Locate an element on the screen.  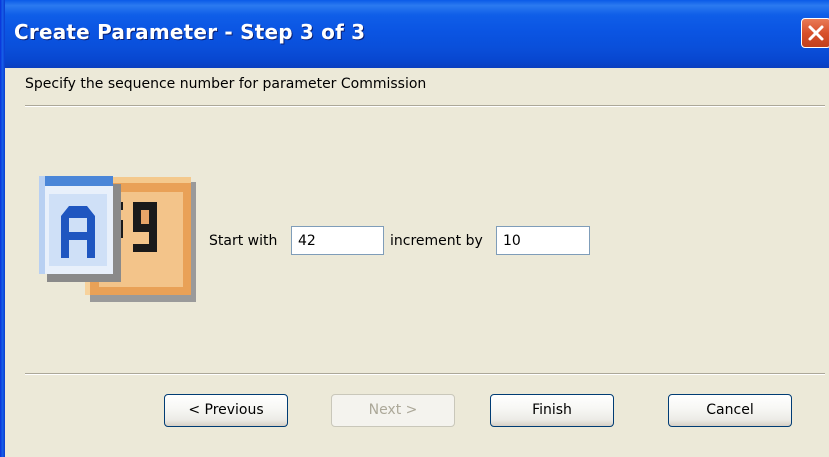
increment-by-input is located at coordinates (543, 240).